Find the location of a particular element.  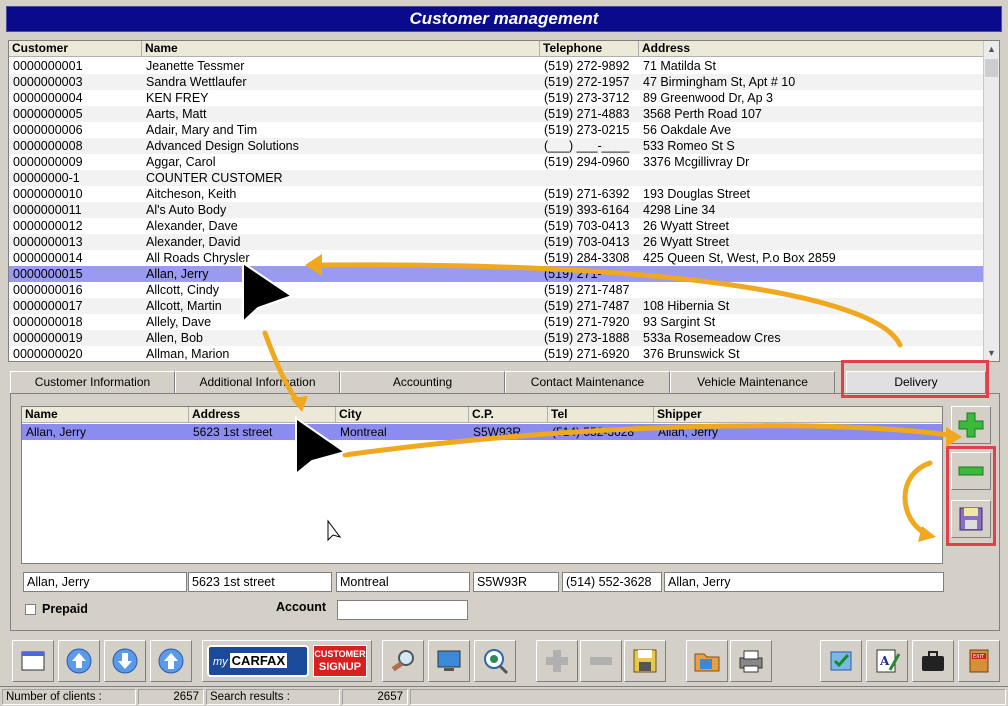

delivery-city-field: Montreal is located at coordinates (403, 582).